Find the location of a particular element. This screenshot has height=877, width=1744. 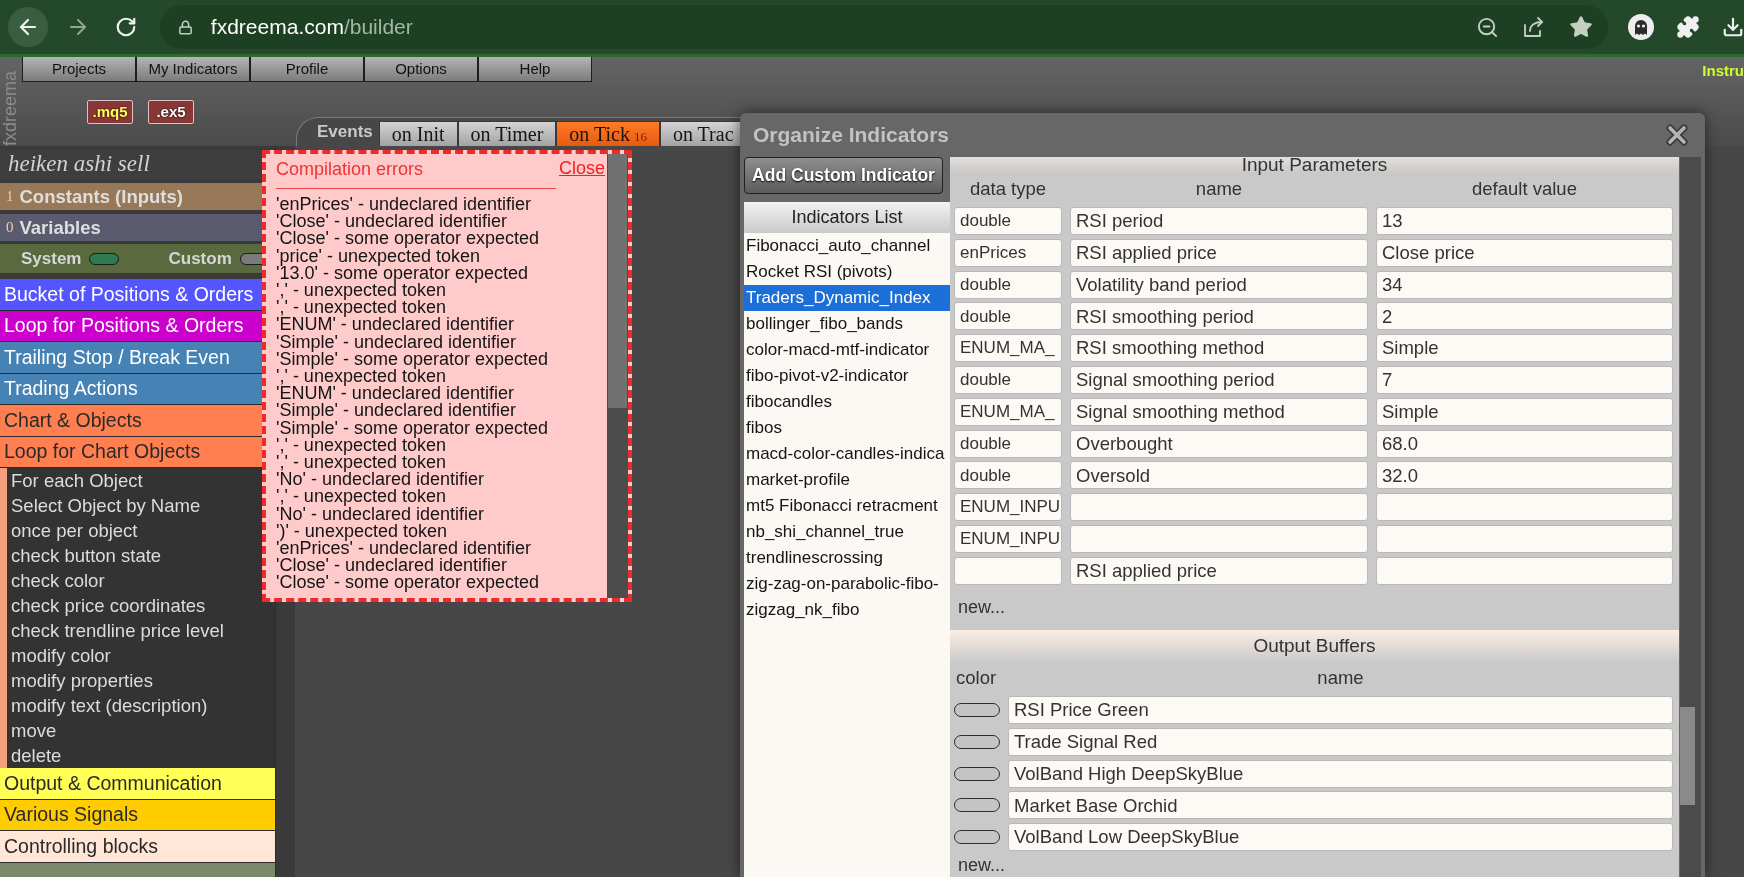

download-icon is located at coordinates (1733, 27).